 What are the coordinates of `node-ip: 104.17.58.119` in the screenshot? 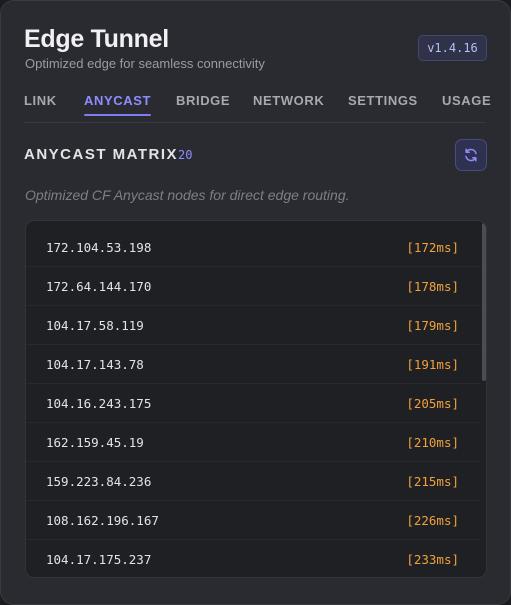 It's located at (95, 325).